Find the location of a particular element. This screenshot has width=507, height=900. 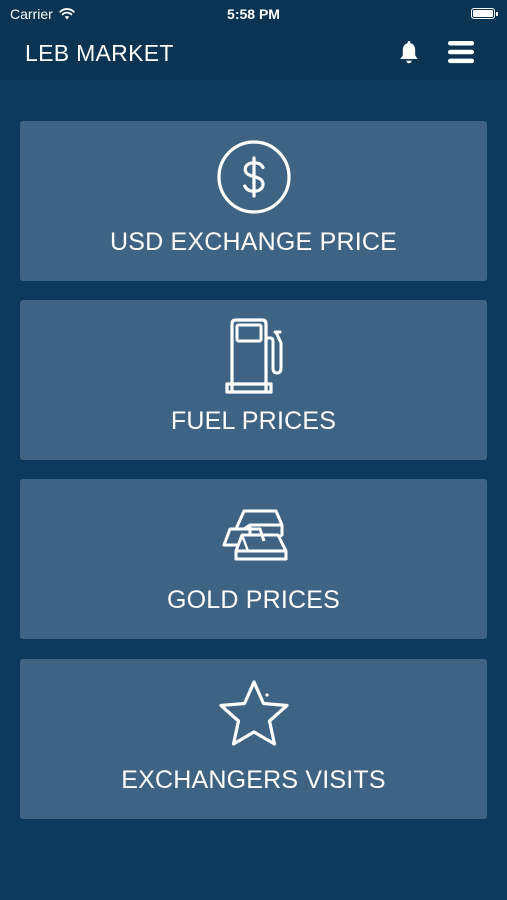

bell-icon is located at coordinates (409, 53).